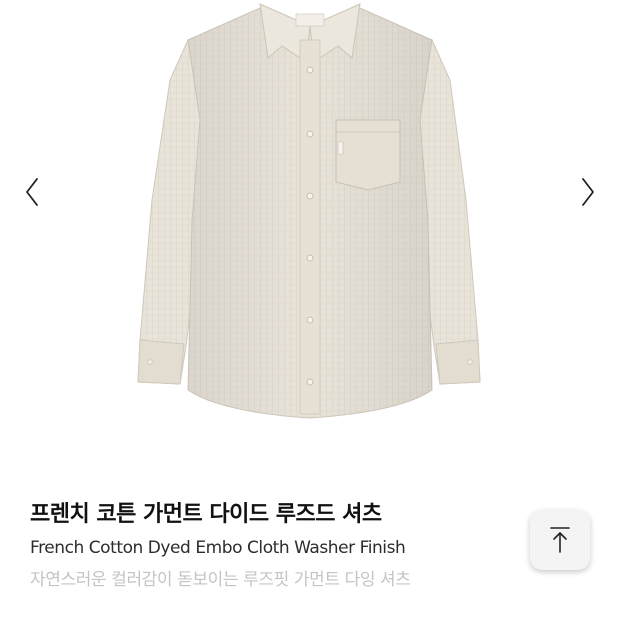 This screenshot has height=620, width=620. I want to click on arrow-up-to-top-icon, so click(560, 540).